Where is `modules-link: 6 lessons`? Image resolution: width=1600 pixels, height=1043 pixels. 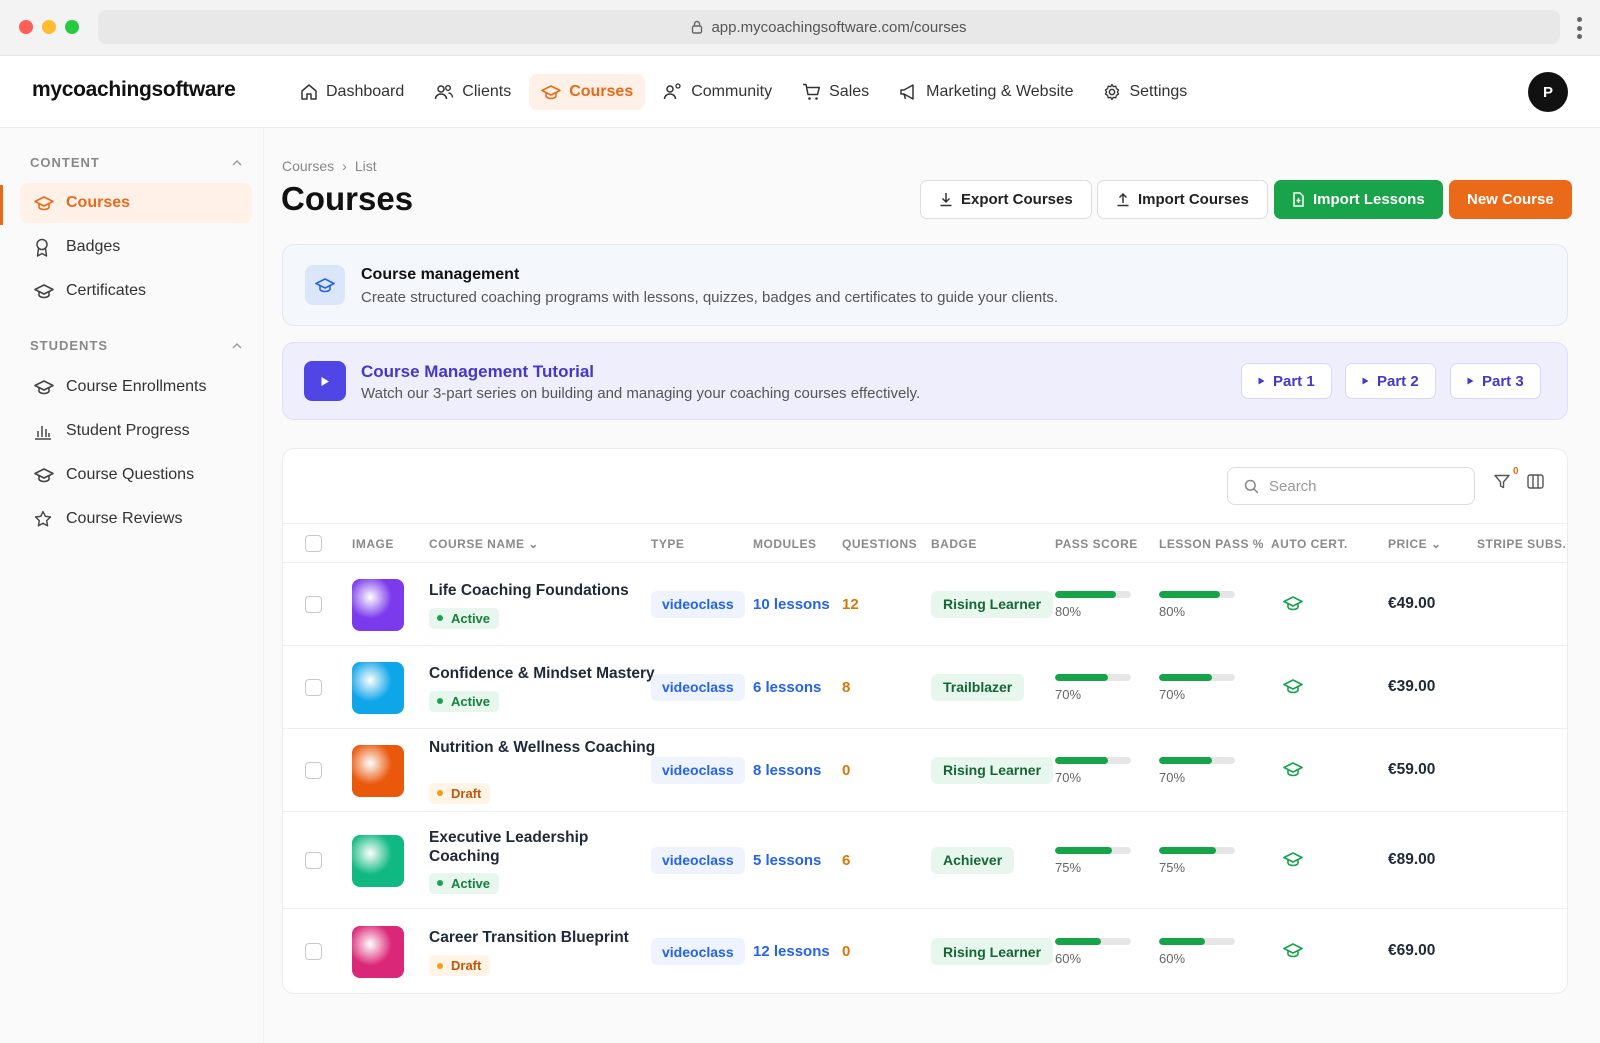 modules-link: 6 lessons is located at coordinates (787, 687).